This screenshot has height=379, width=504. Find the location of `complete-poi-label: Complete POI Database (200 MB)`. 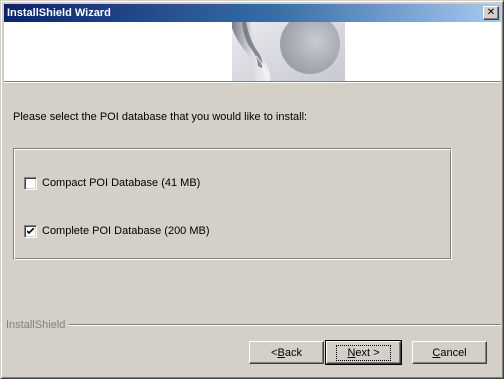

complete-poi-label: Complete POI Database (200 MB) is located at coordinates (126, 231).